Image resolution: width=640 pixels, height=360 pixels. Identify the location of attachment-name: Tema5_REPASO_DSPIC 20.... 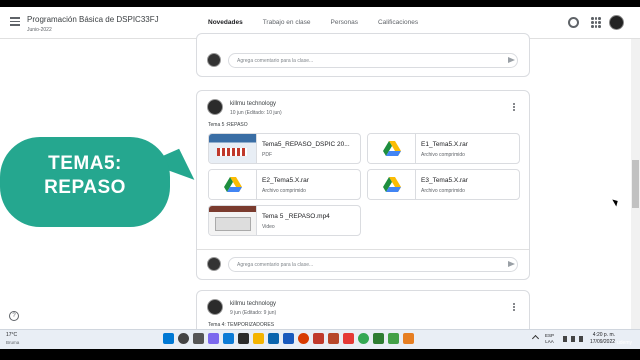
(306, 144).